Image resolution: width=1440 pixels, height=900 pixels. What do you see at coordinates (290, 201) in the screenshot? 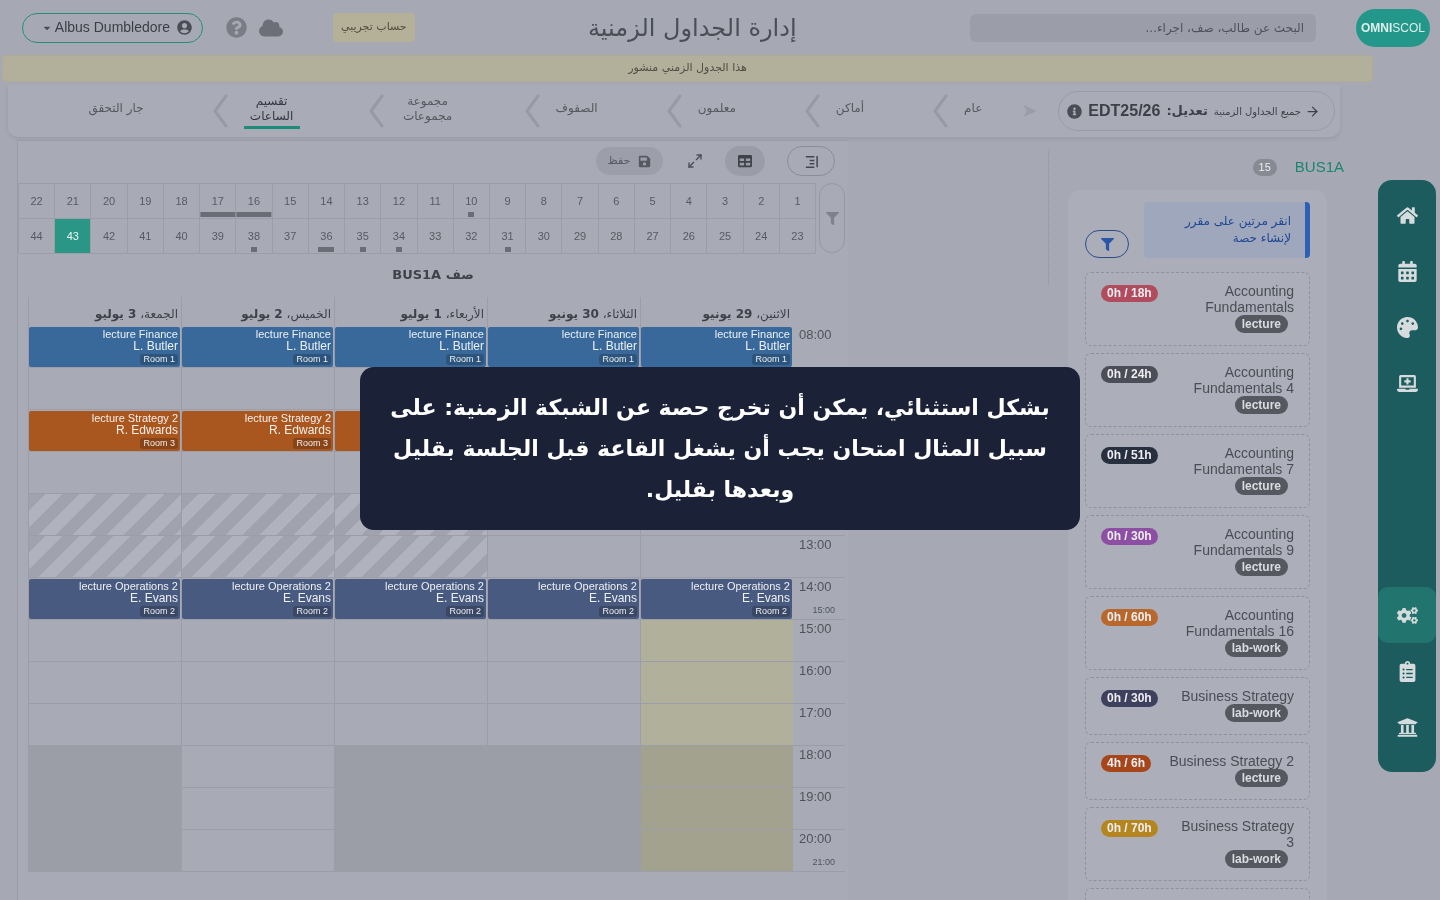
I see `week-cell: 15` at bounding box center [290, 201].